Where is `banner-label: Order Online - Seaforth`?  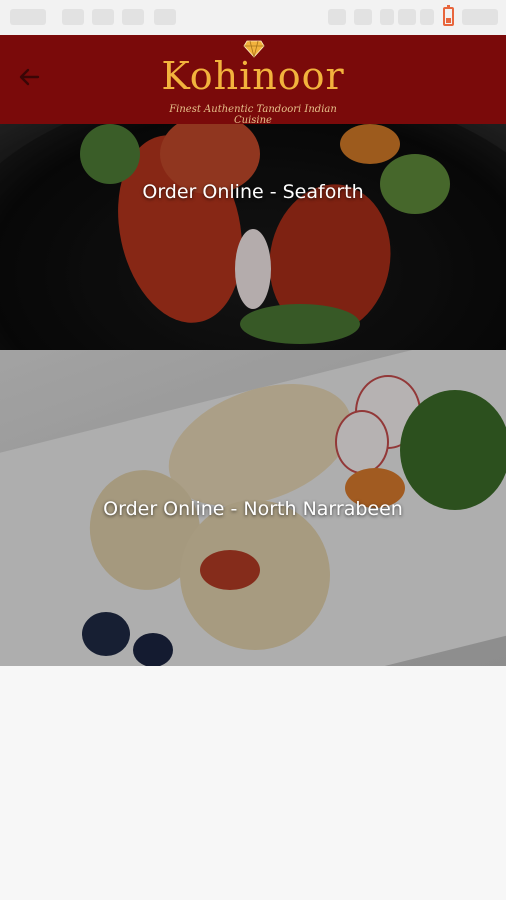 banner-label: Order Online - Seaforth is located at coordinates (253, 192).